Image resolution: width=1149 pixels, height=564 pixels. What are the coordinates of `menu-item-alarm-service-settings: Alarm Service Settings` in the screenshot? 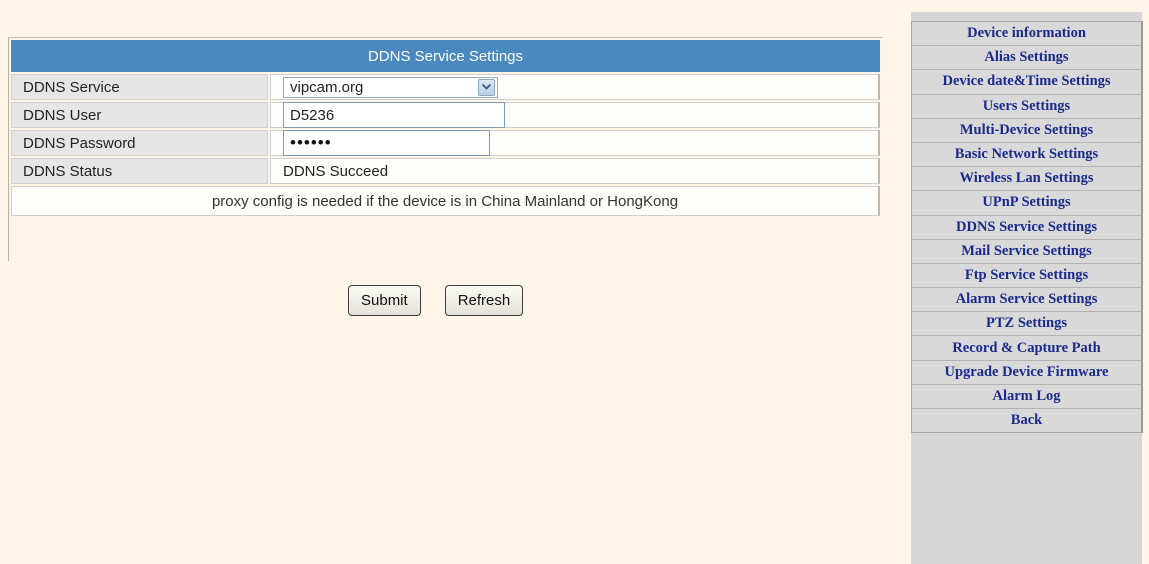 It's located at (1026, 300).